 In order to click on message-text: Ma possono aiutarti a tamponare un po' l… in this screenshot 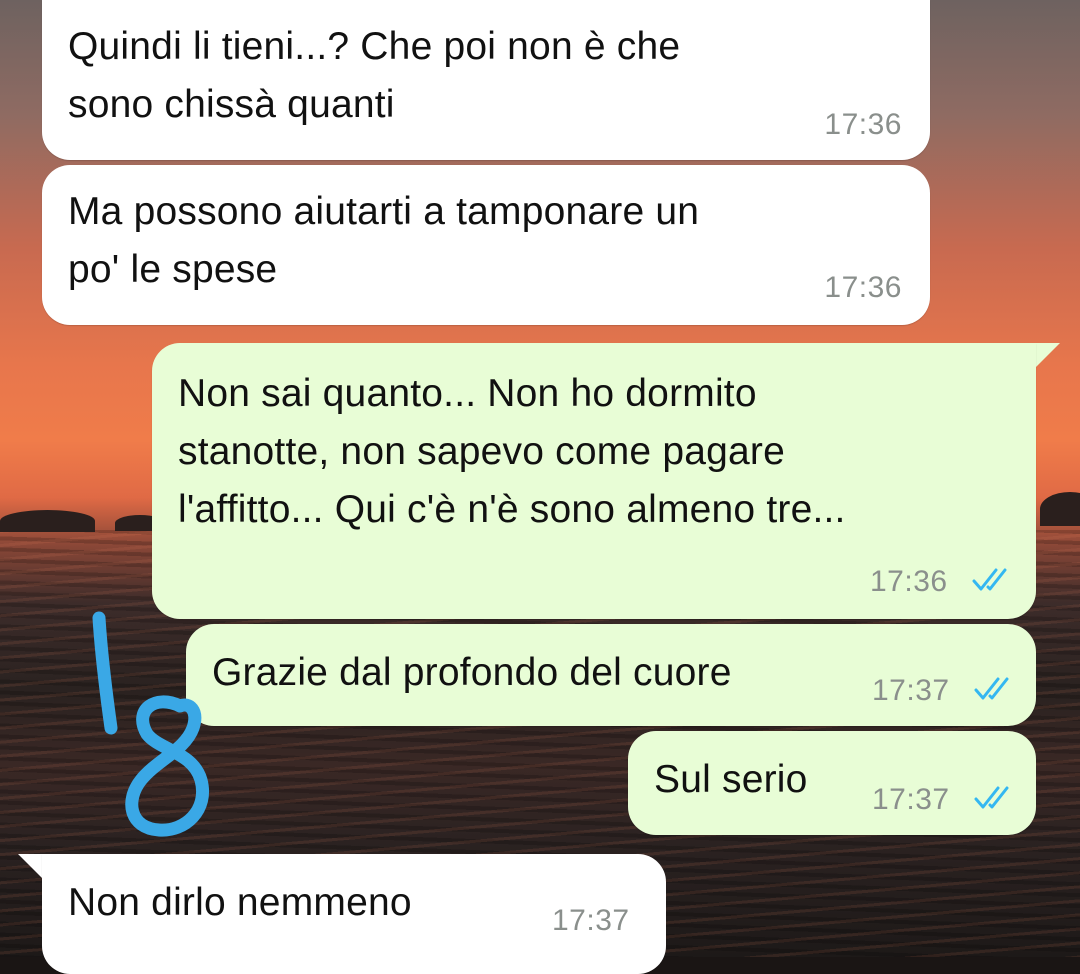, I will do `click(384, 240)`.